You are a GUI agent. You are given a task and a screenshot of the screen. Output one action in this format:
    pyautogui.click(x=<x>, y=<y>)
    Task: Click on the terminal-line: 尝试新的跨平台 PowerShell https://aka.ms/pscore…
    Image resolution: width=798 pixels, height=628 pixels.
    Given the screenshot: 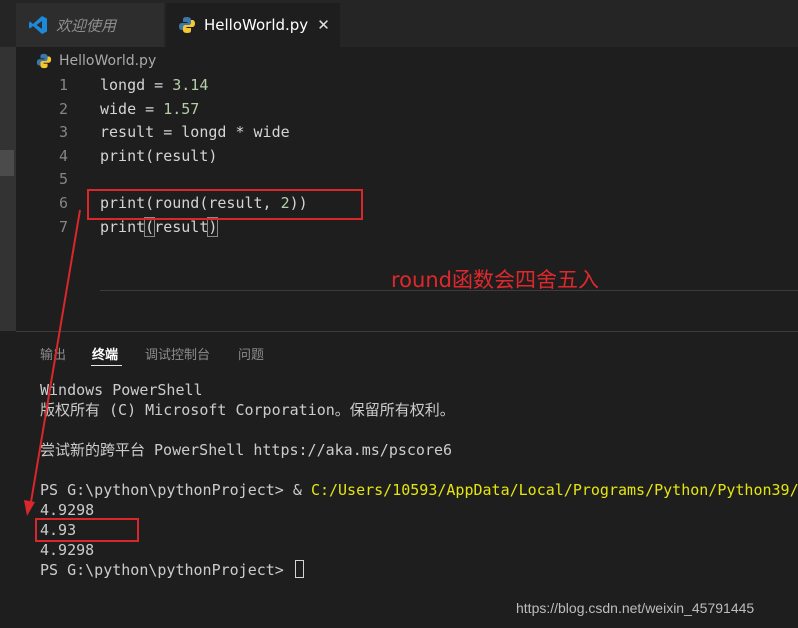 What is the action you would take?
    pyautogui.click(x=246, y=450)
    